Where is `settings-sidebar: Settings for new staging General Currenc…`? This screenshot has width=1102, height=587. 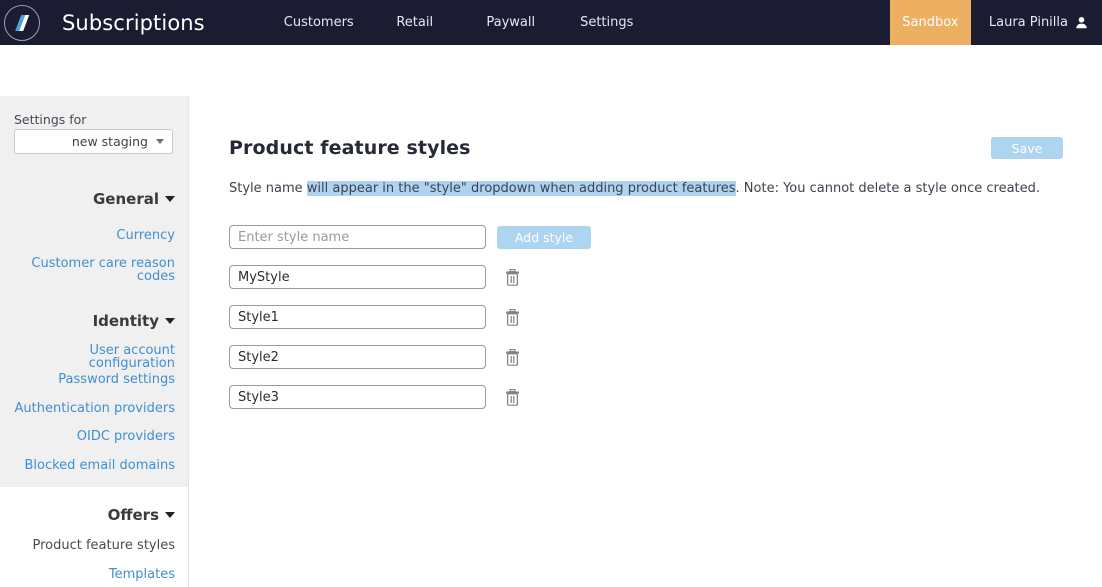 settings-sidebar: Settings for new staging General Currenc… is located at coordinates (94, 291).